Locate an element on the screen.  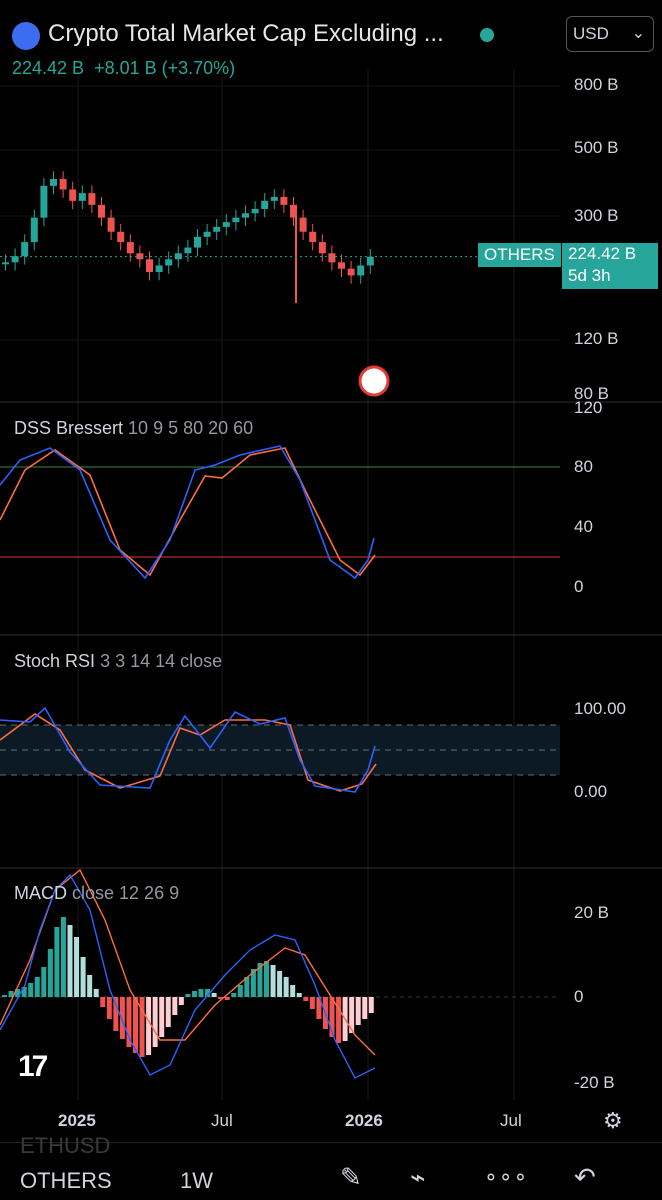
price-badge-value: 224.42 B is located at coordinates (602, 253).